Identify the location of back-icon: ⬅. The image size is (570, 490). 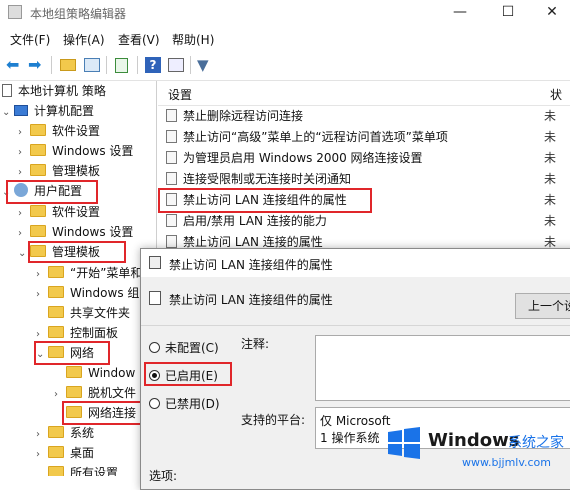
(16, 65).